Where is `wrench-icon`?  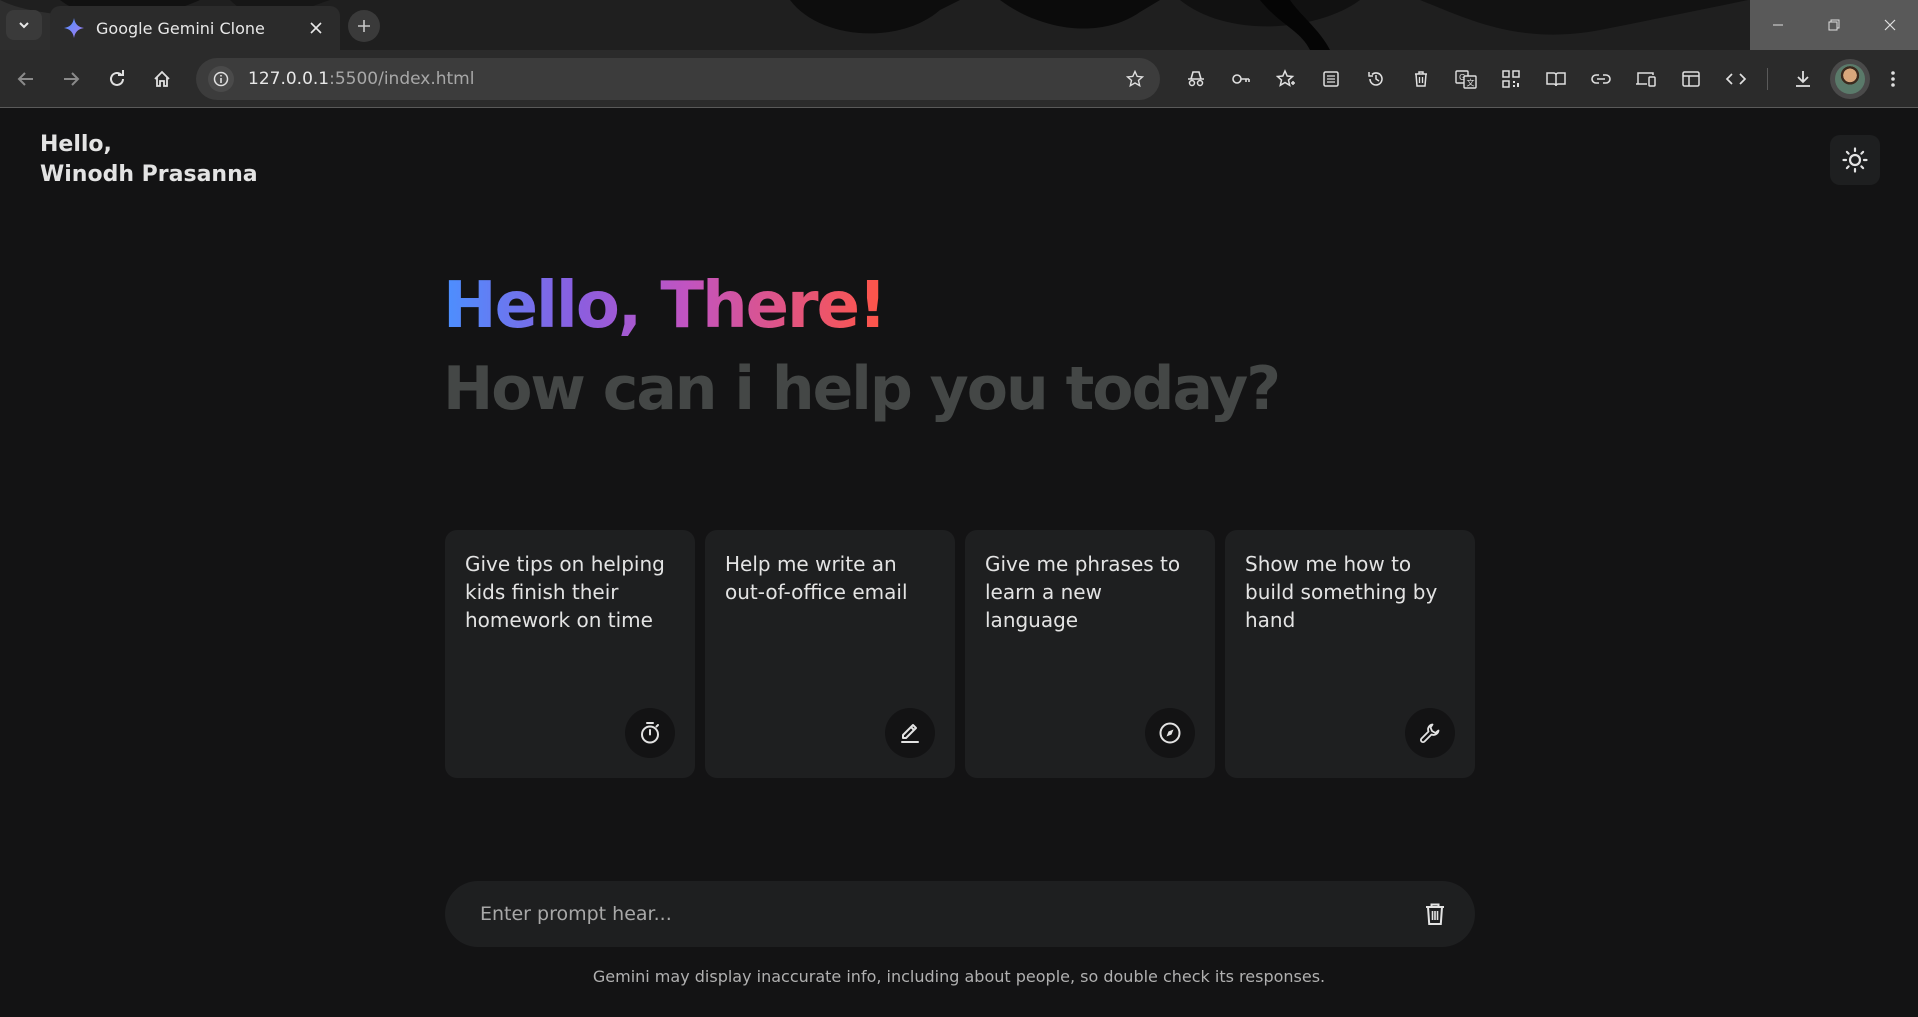
wrench-icon is located at coordinates (1430, 733).